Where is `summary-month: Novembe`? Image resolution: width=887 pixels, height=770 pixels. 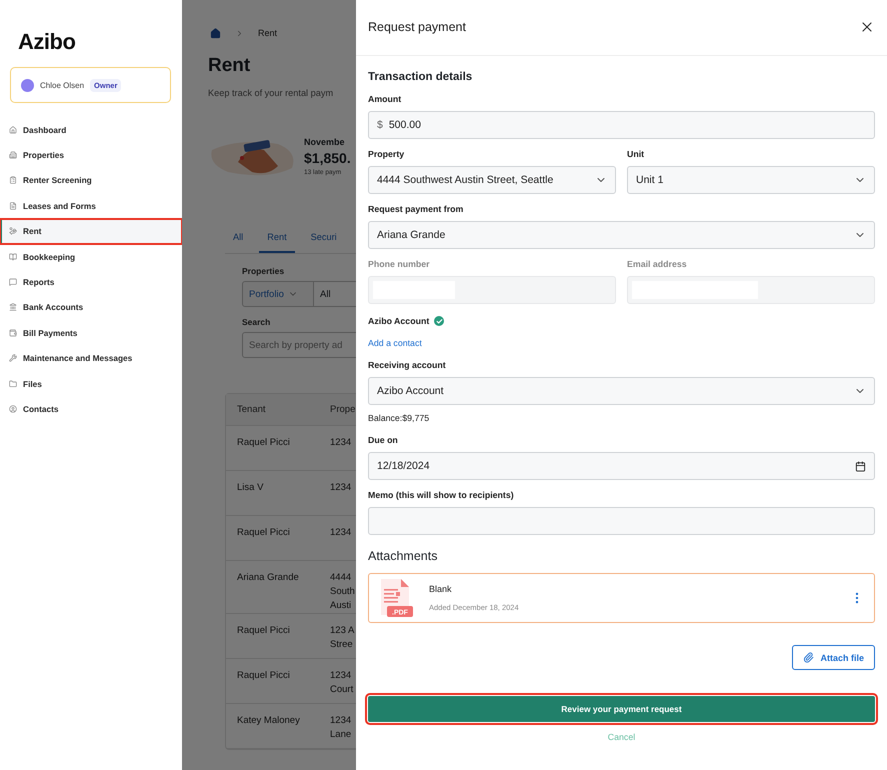
summary-month: Novembe is located at coordinates (325, 141).